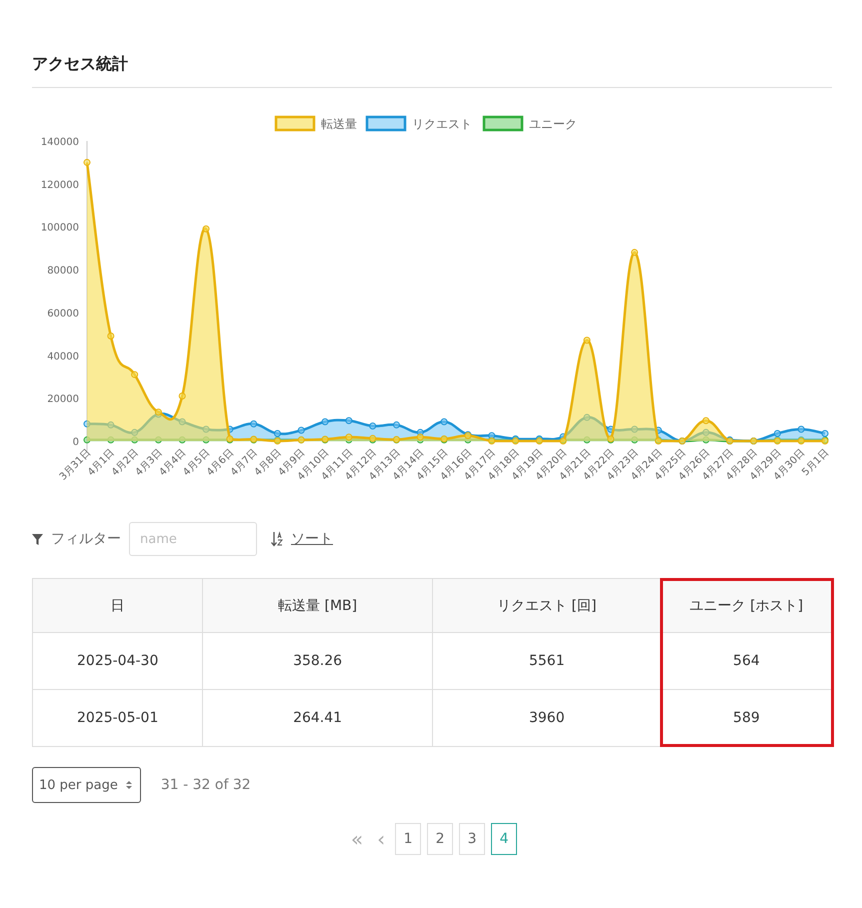 The image size is (862, 908). I want to click on filter-label: フィルター, so click(86, 539).